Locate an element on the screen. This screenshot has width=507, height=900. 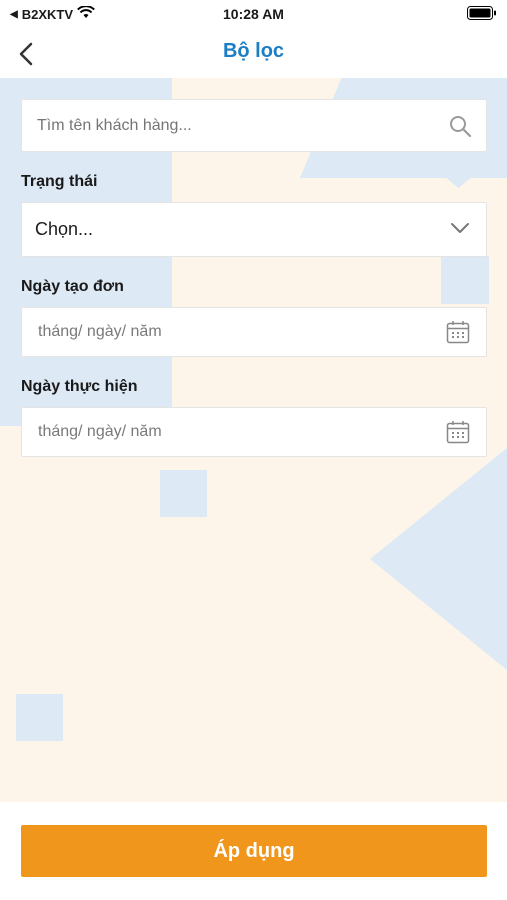
created-date-label: Ngày tạo đơn is located at coordinates (72, 286).